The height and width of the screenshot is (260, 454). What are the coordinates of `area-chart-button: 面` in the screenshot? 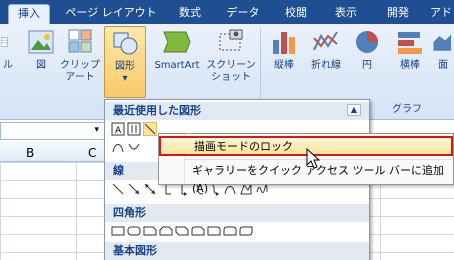 It's located at (443, 50).